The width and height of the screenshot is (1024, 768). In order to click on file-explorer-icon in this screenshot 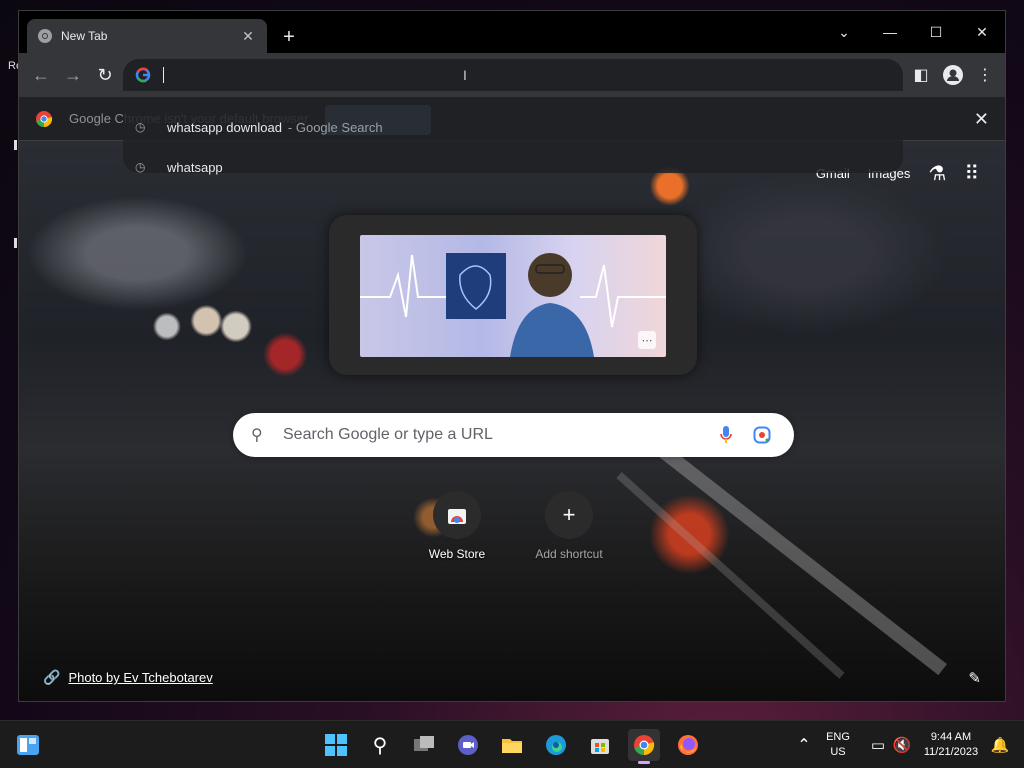, I will do `click(512, 745)`.